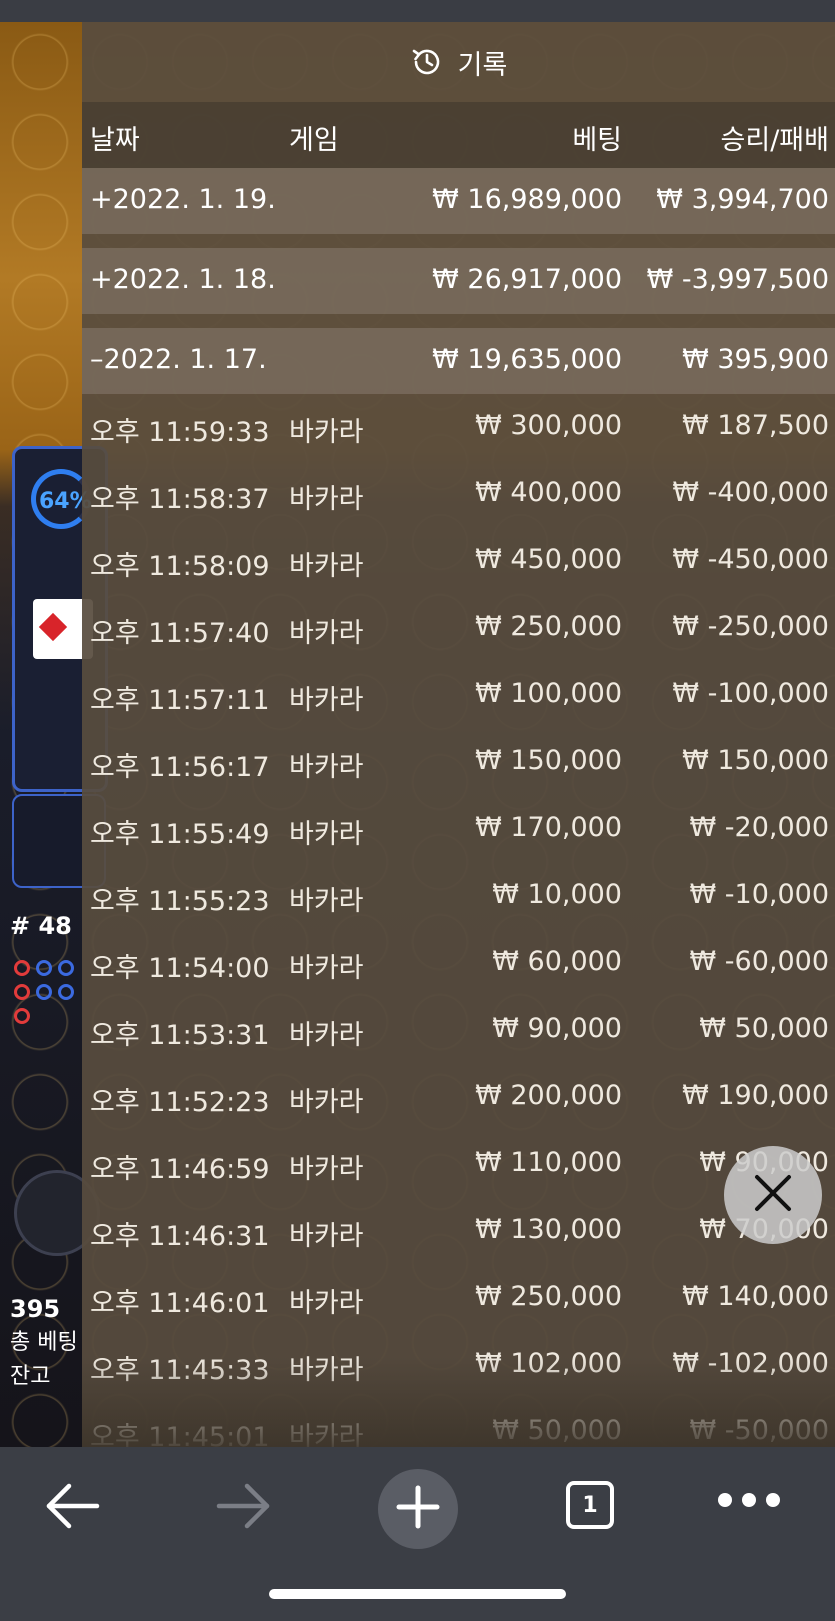 The image size is (835, 1621). What do you see at coordinates (548, 693) in the screenshot?
I see `row-bet: ₩ 100,000` at bounding box center [548, 693].